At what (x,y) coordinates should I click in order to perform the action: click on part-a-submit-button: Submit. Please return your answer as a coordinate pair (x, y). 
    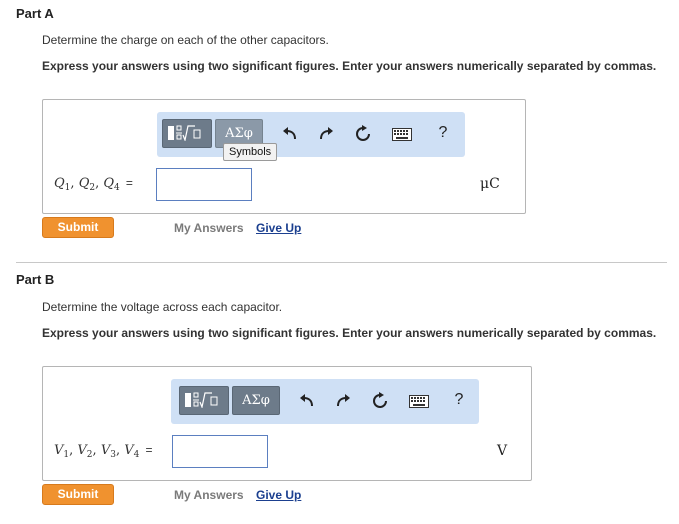
    Looking at the image, I should click on (78, 227).